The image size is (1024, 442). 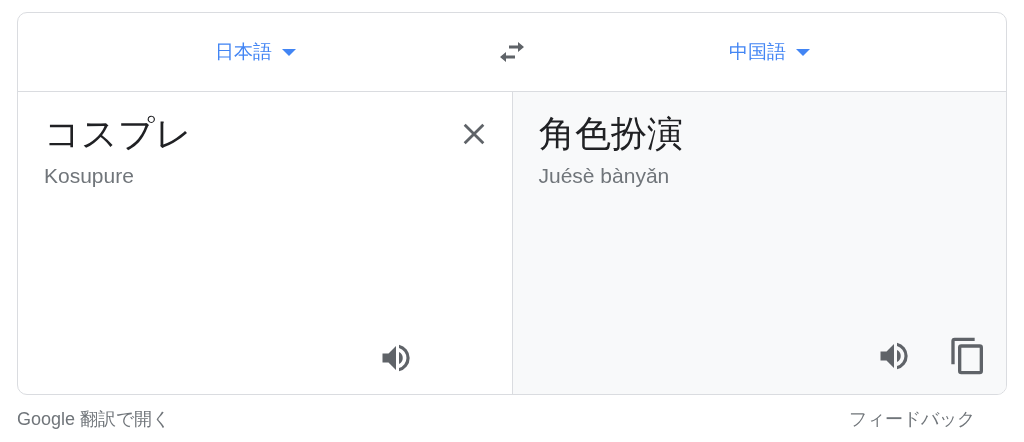 I want to click on translated-text: 角色扮演, so click(x=610, y=134).